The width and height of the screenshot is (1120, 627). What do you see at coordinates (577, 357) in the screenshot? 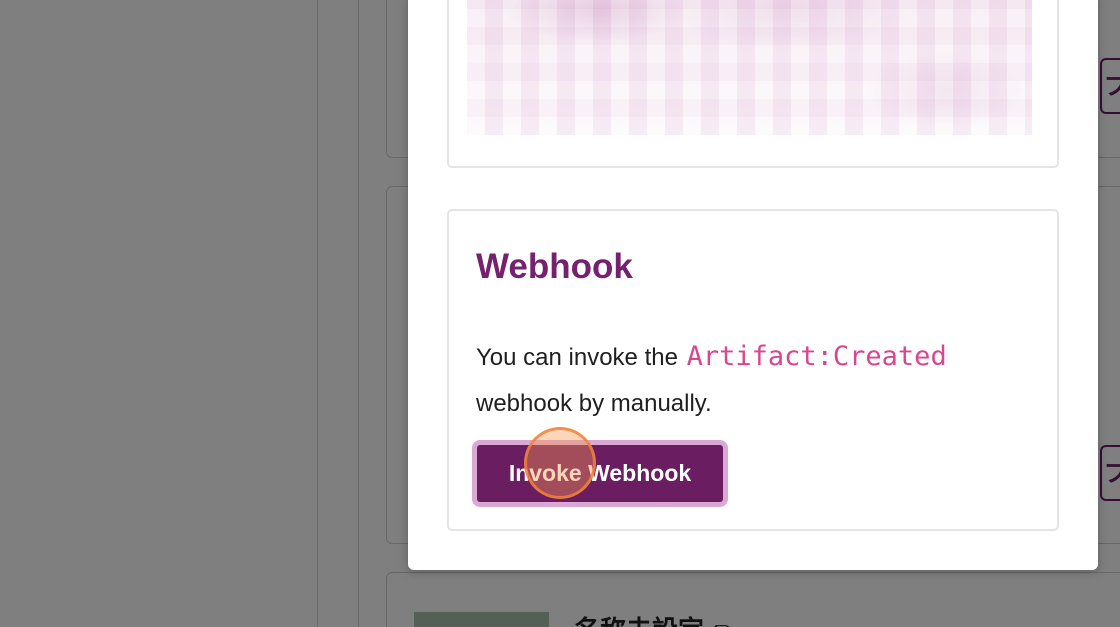
I see `webhook-description-before: You can invoke the` at bounding box center [577, 357].